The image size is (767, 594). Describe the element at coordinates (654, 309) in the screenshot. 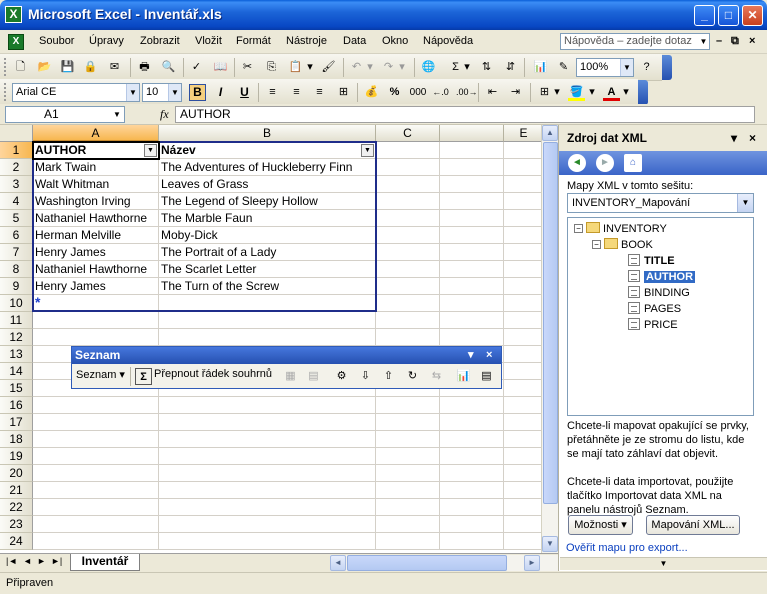

I see `tree-node-pages: PAGES` at that location.